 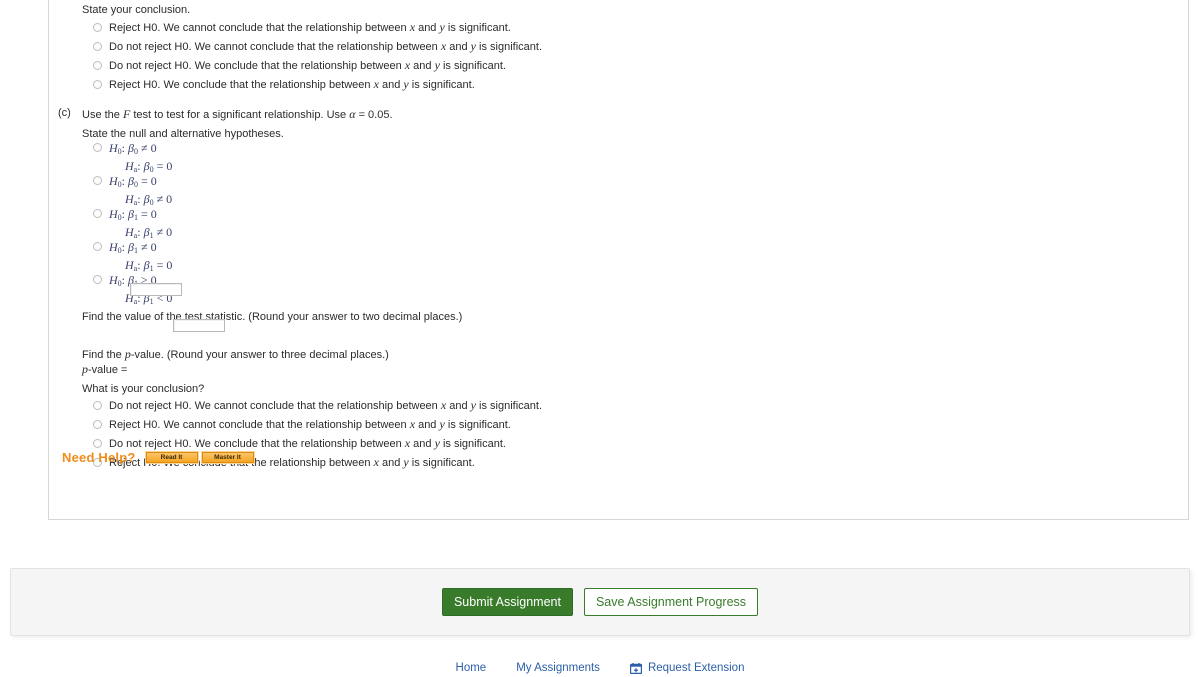 What do you see at coordinates (149, 166) in the screenshot?
I see `hypothesis-alt: Ha: β0 = 0` at bounding box center [149, 166].